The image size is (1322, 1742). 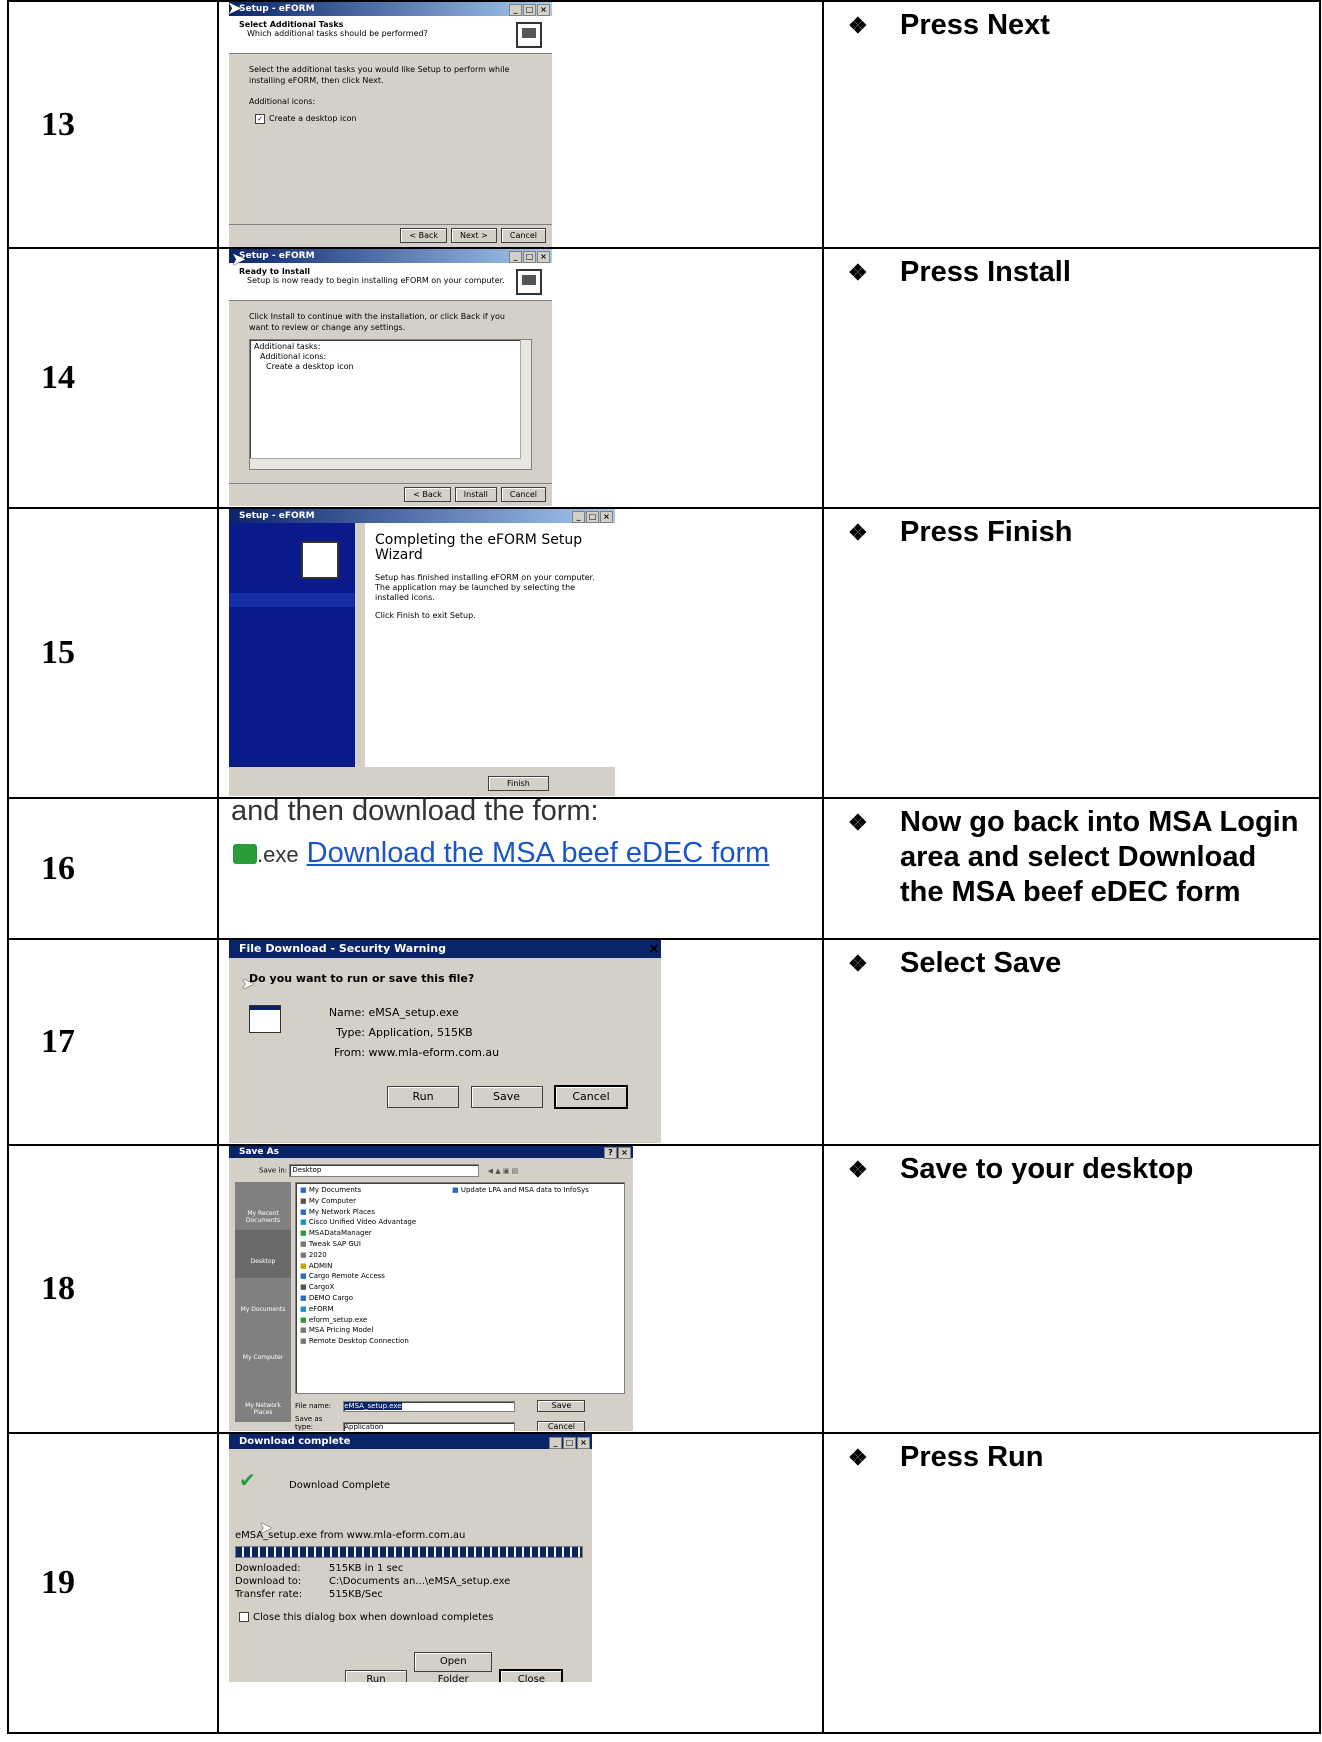 What do you see at coordinates (291, 24) in the screenshot?
I see `wizard-heading: Select Additional Tasks` at bounding box center [291, 24].